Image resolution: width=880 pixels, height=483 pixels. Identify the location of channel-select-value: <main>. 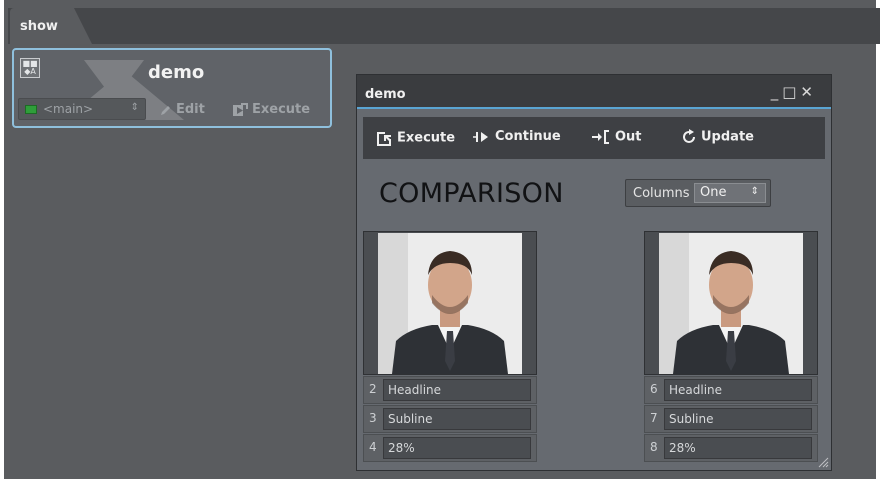
(68, 109).